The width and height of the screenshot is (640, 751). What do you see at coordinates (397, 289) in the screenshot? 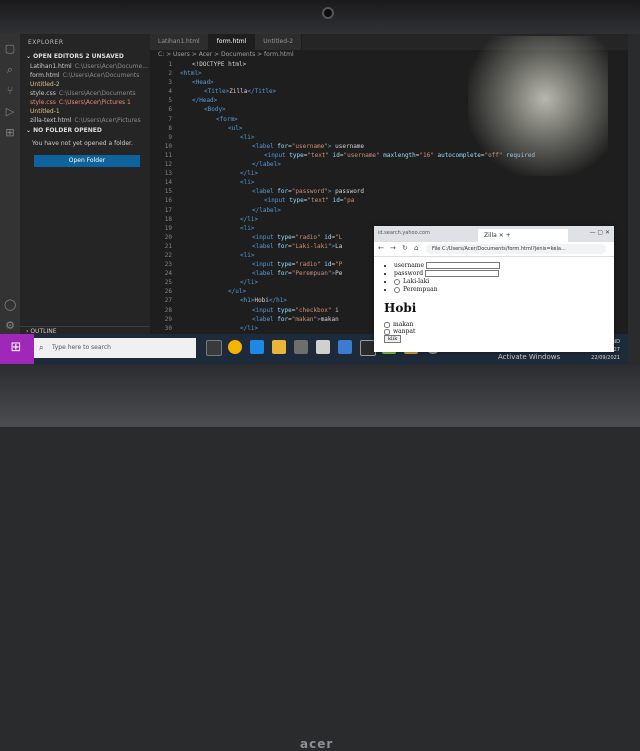
I see `radio-perempuan` at bounding box center [397, 289].